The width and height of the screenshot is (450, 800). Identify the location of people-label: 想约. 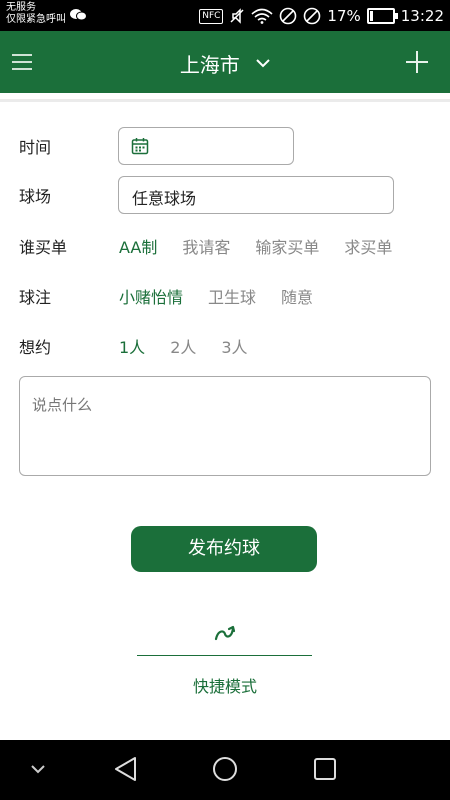
(35, 347).